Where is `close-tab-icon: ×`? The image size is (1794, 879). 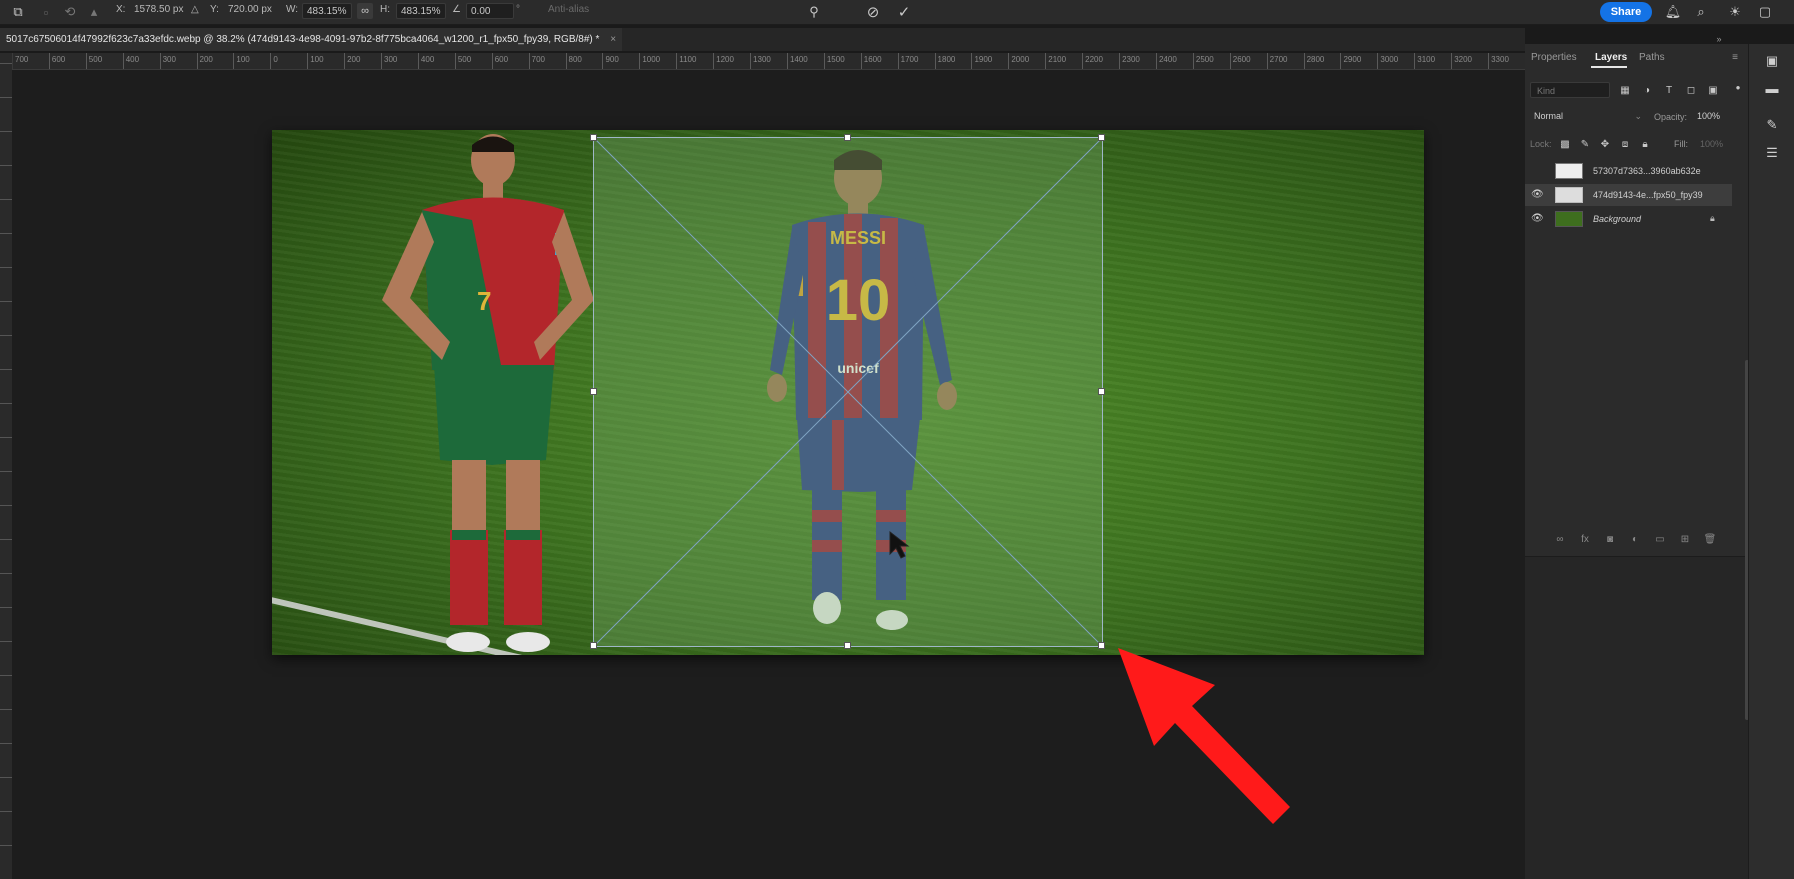 close-tab-icon: × is located at coordinates (613, 39).